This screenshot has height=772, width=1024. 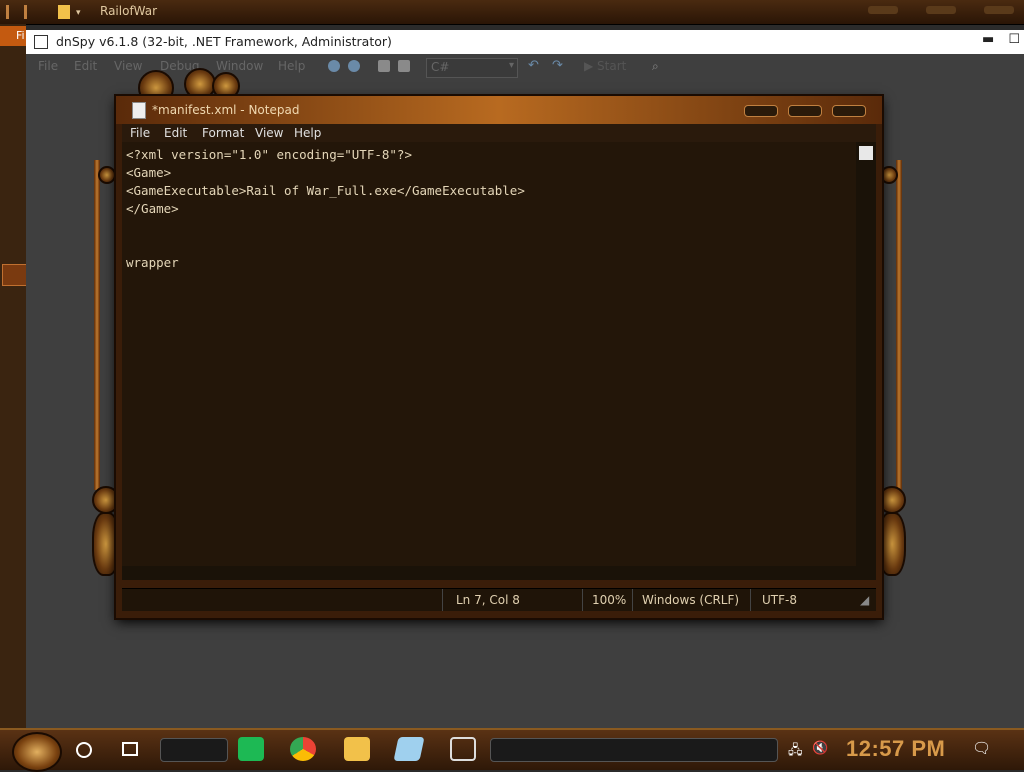 I want to click on cortana-icon, so click(x=84, y=750).